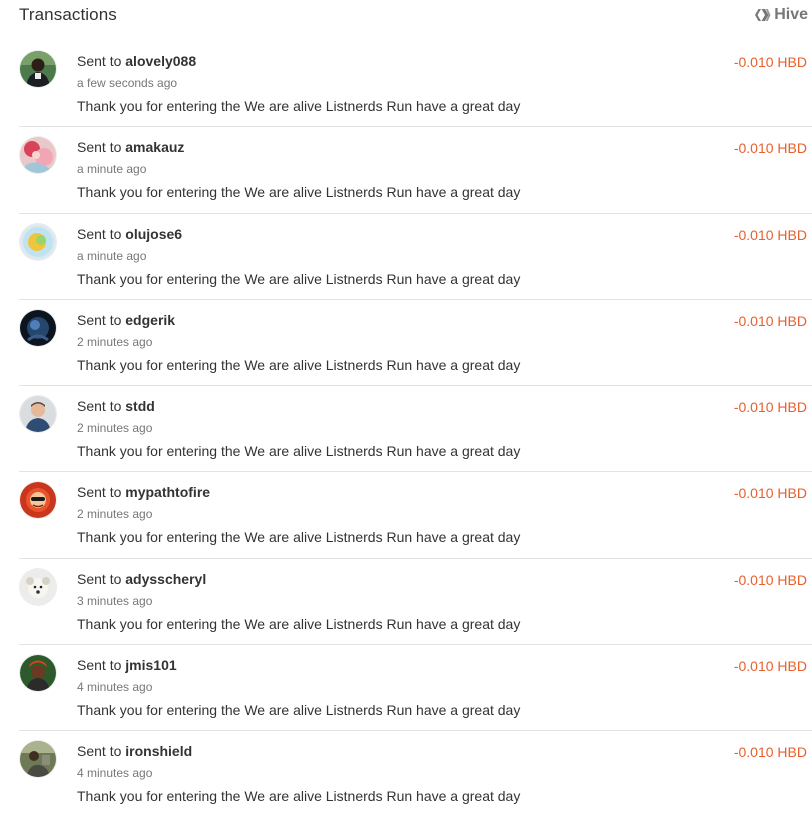  What do you see at coordinates (140, 406) in the screenshot?
I see `recipient-link: stdd` at bounding box center [140, 406].